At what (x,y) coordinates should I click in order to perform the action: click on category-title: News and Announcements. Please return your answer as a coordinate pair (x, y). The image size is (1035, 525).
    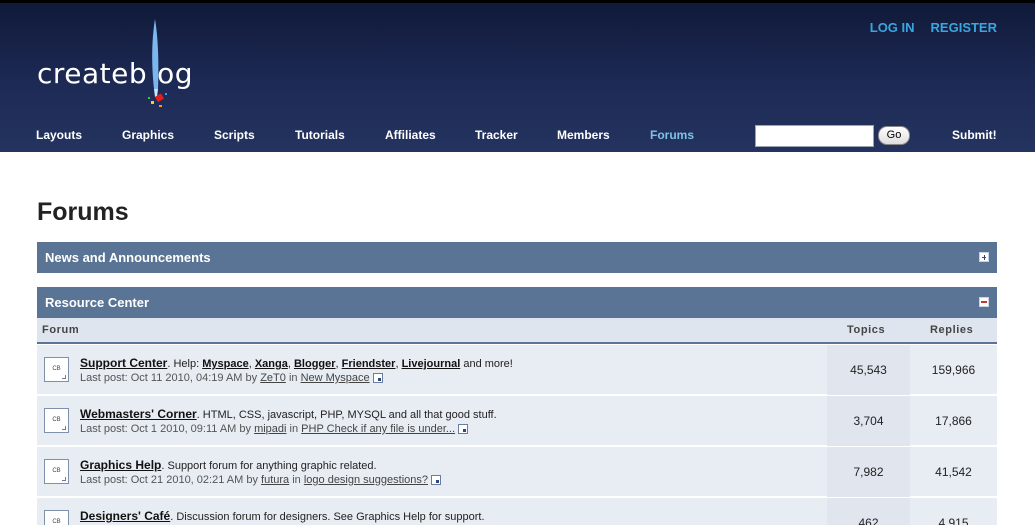
    Looking at the image, I should click on (128, 257).